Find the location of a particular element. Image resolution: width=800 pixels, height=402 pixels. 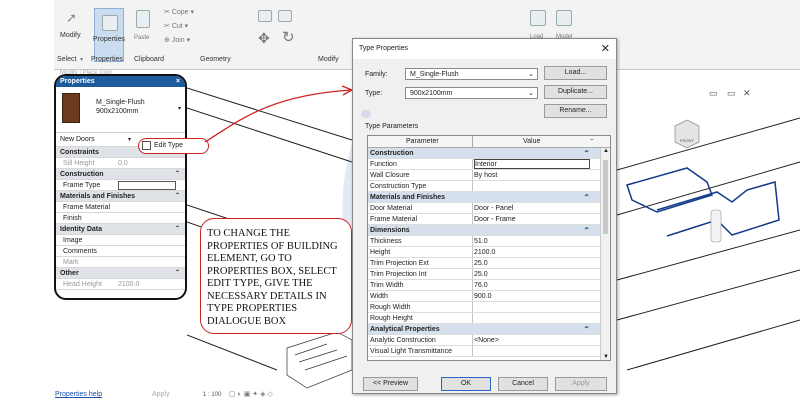

type-selector: M_Single-Flush 900x2100mm ▾ is located at coordinates (120, 110).